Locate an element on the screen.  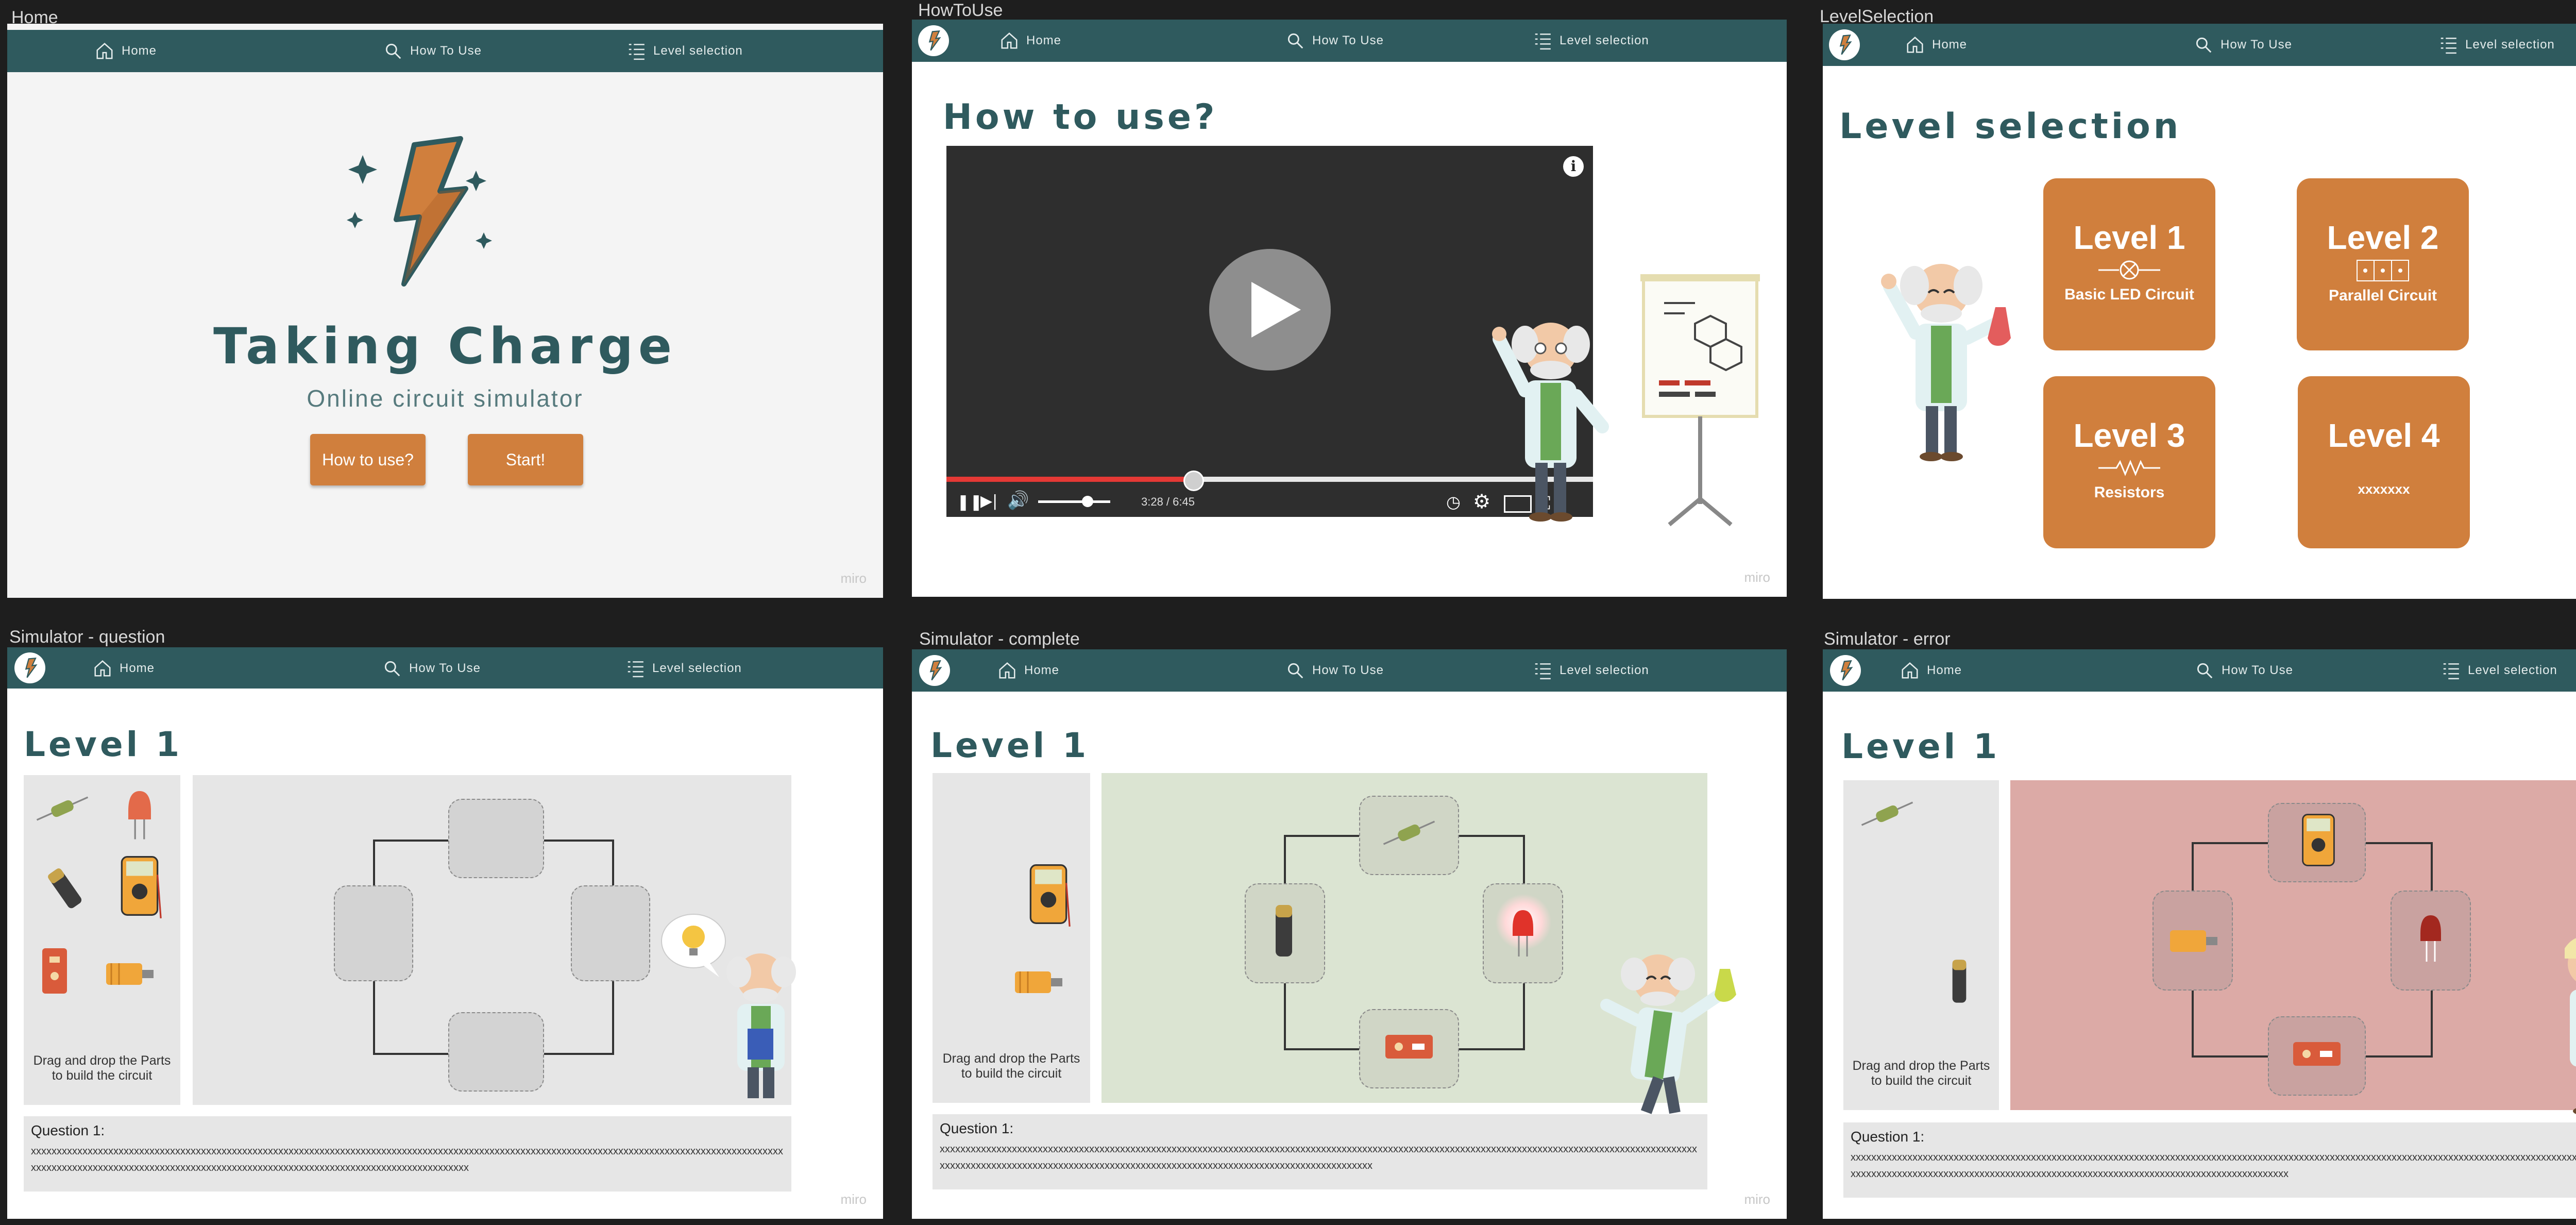
lightning-icon is located at coordinates (31, 668).